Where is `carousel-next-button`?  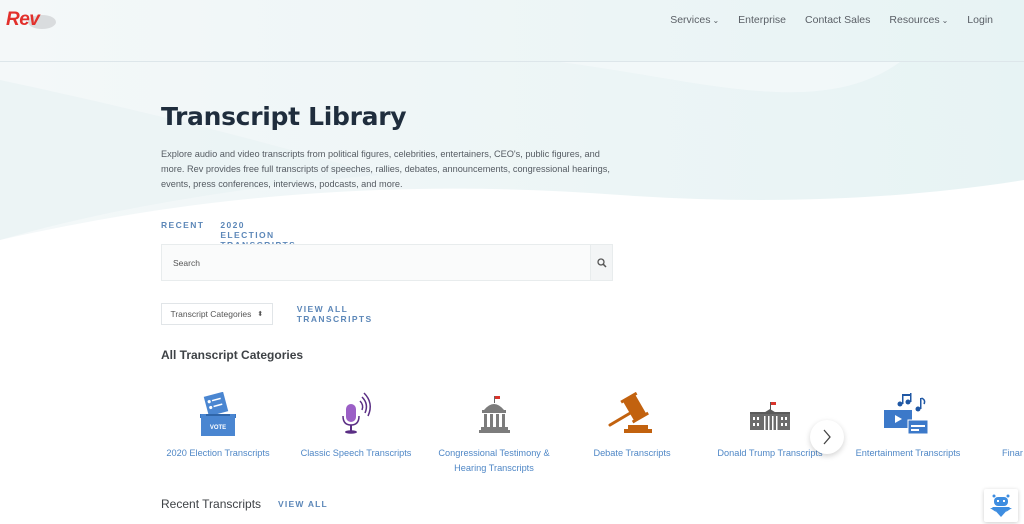
carousel-next-button is located at coordinates (827, 437).